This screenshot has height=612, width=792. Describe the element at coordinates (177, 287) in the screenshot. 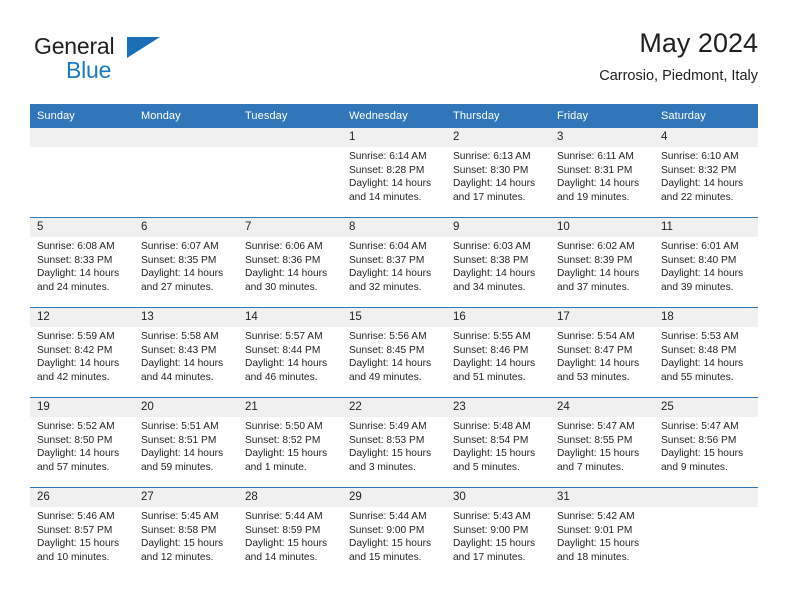

I see `daylight-text-line2: and 27 minutes.` at that location.